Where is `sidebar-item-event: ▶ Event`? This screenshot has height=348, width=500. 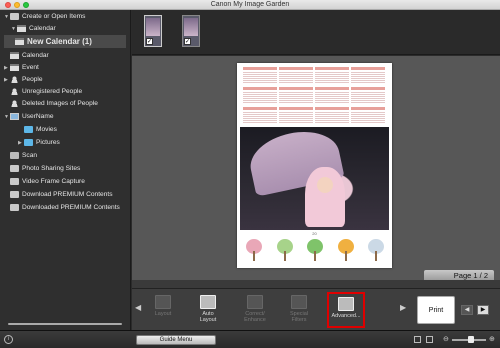 sidebar-item-event: ▶ Event is located at coordinates (21, 67).